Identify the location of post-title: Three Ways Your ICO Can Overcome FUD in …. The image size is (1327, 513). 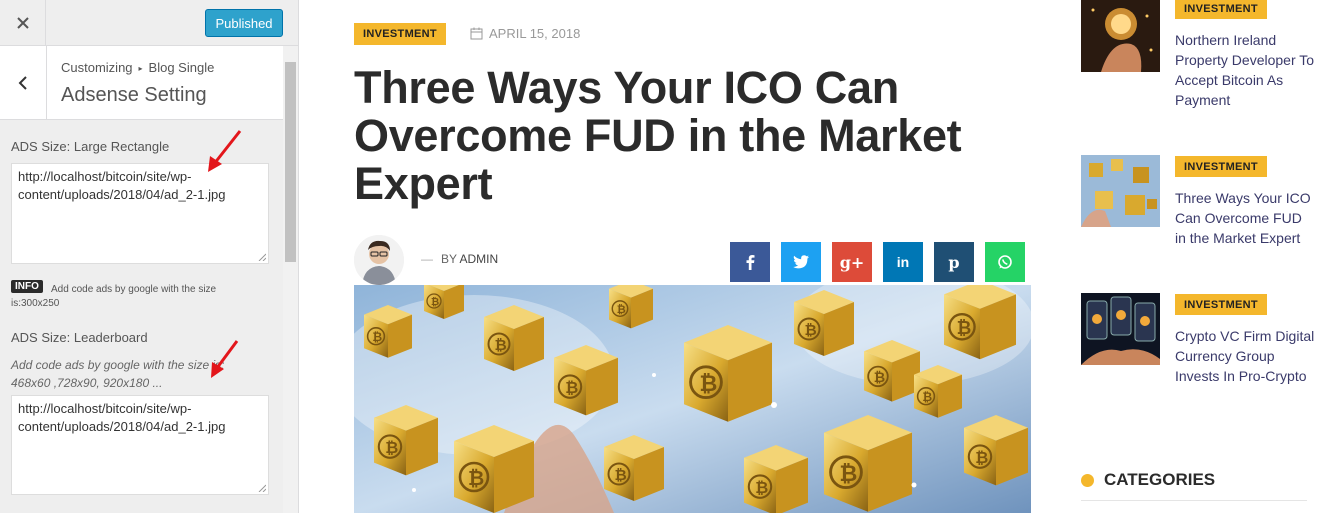
(658, 135).